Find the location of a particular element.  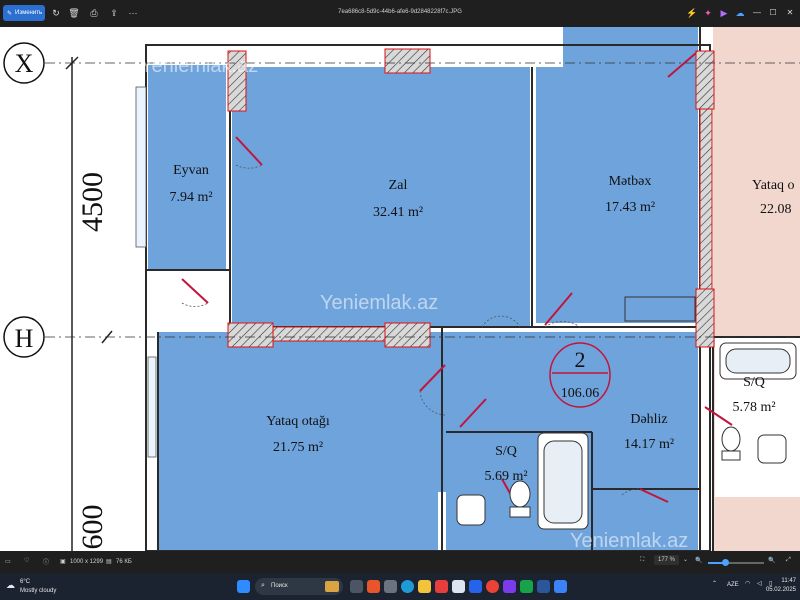

monitor-icon: ▭ is located at coordinates (8, 561).